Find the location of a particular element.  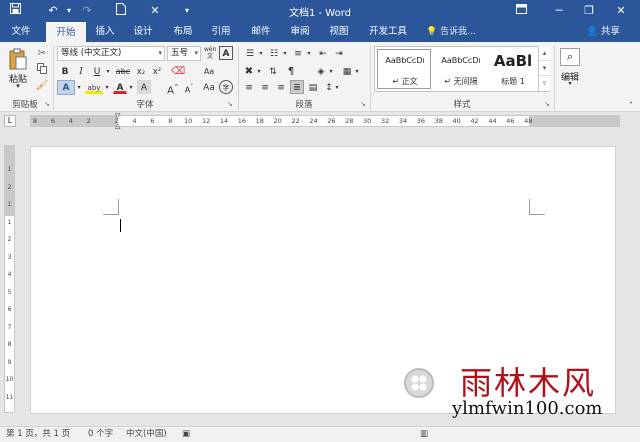

align-left-icon: ≡ is located at coordinates (249, 87).